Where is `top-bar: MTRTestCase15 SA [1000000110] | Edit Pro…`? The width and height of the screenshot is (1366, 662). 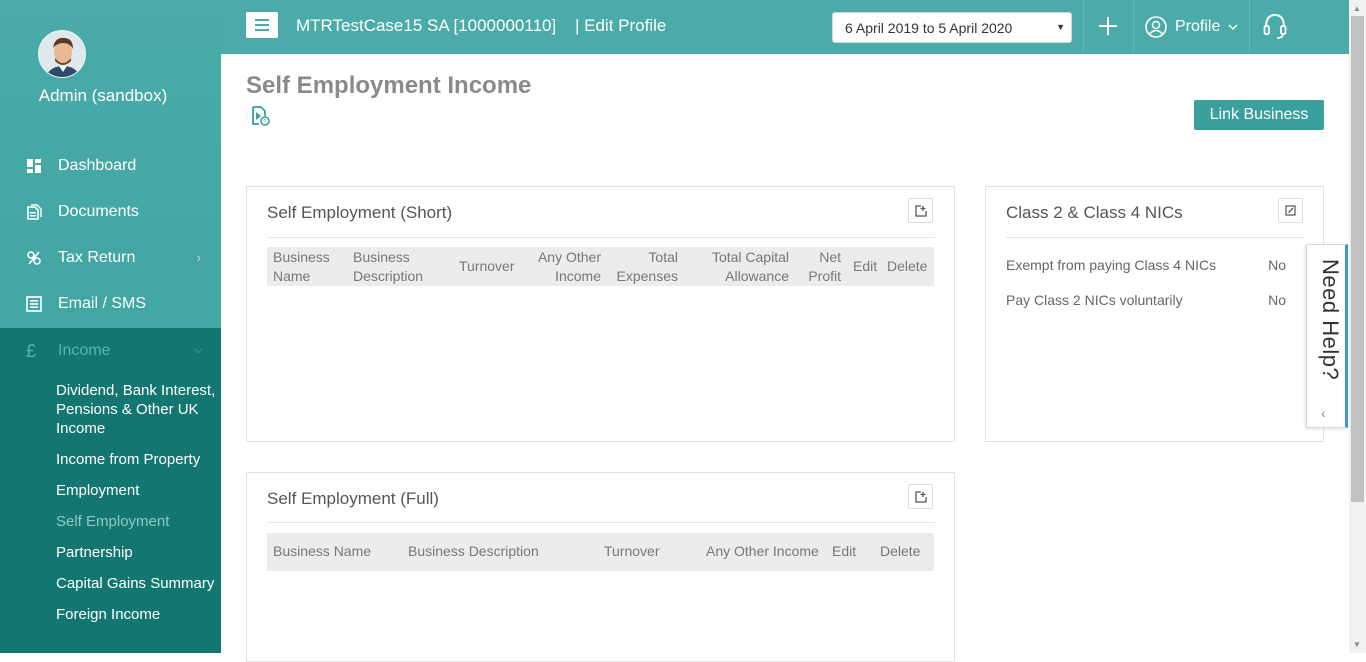 top-bar: MTRTestCase15 SA [1000000110] | Edit Pro… is located at coordinates (785, 27).